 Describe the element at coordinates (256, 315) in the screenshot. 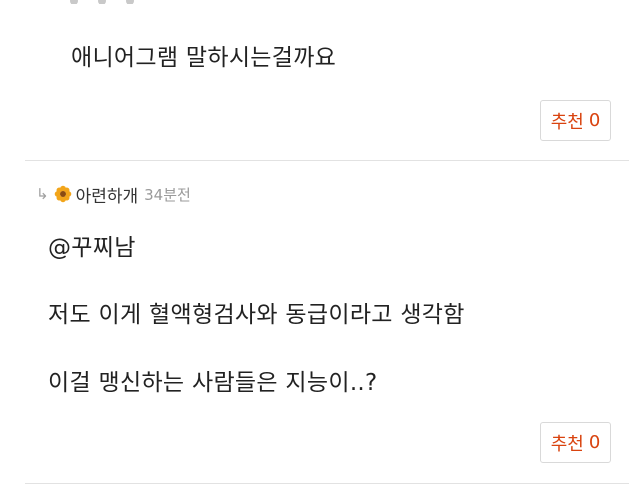

I see `comment-text-line: 저도 이게 혈액형검사와 동급이라고 생각함` at that location.